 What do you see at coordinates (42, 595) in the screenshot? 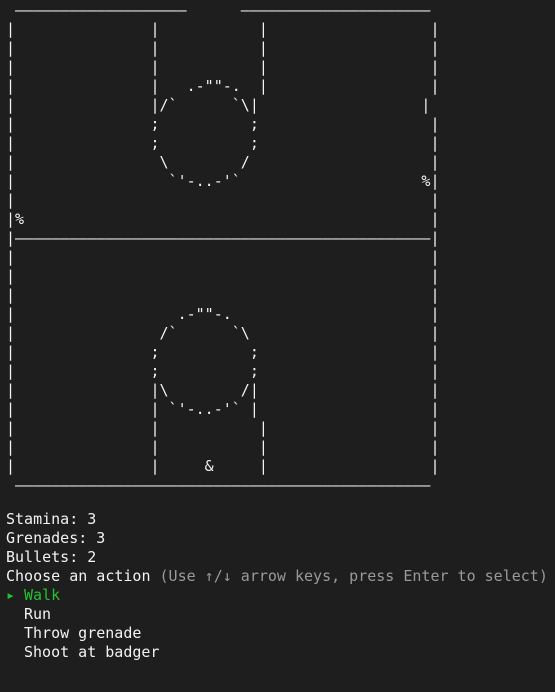
I see `menu-item-label: Walk` at bounding box center [42, 595].